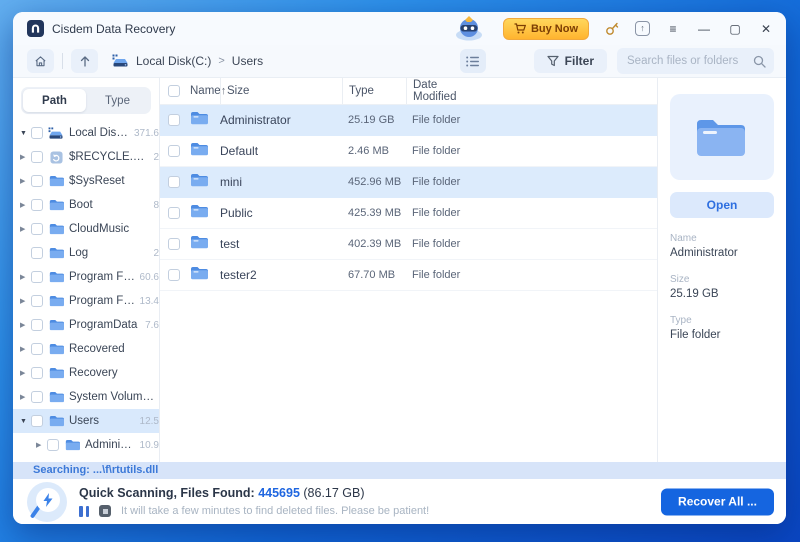 The width and height of the screenshot is (800, 542). I want to click on buy-now-button: Buy Now, so click(545, 28).